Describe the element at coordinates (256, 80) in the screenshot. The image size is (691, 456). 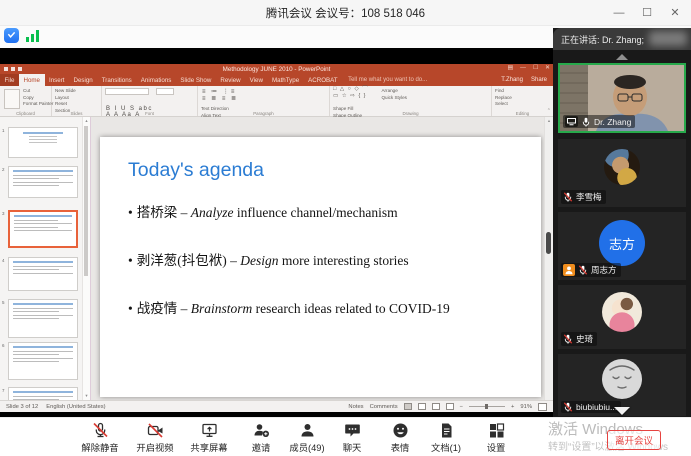
I see `tab-view: View` at that location.